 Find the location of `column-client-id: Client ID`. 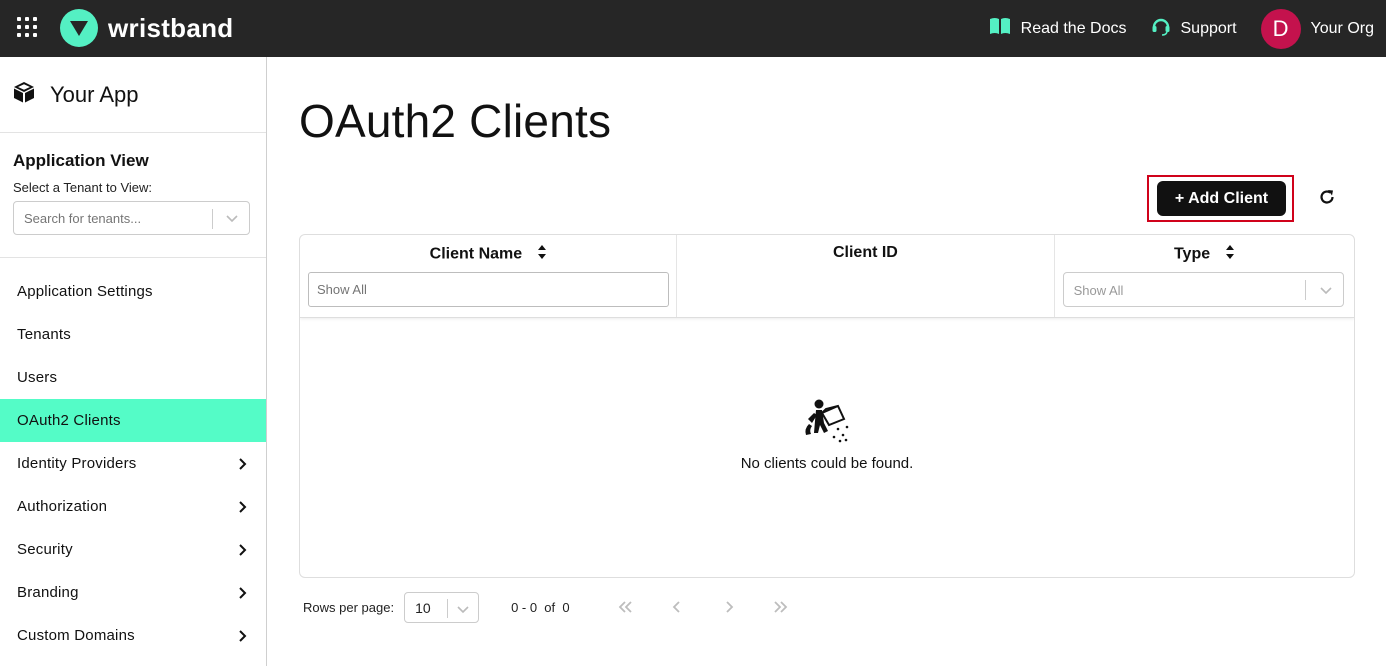

column-client-id: Client ID is located at coordinates (866, 276).